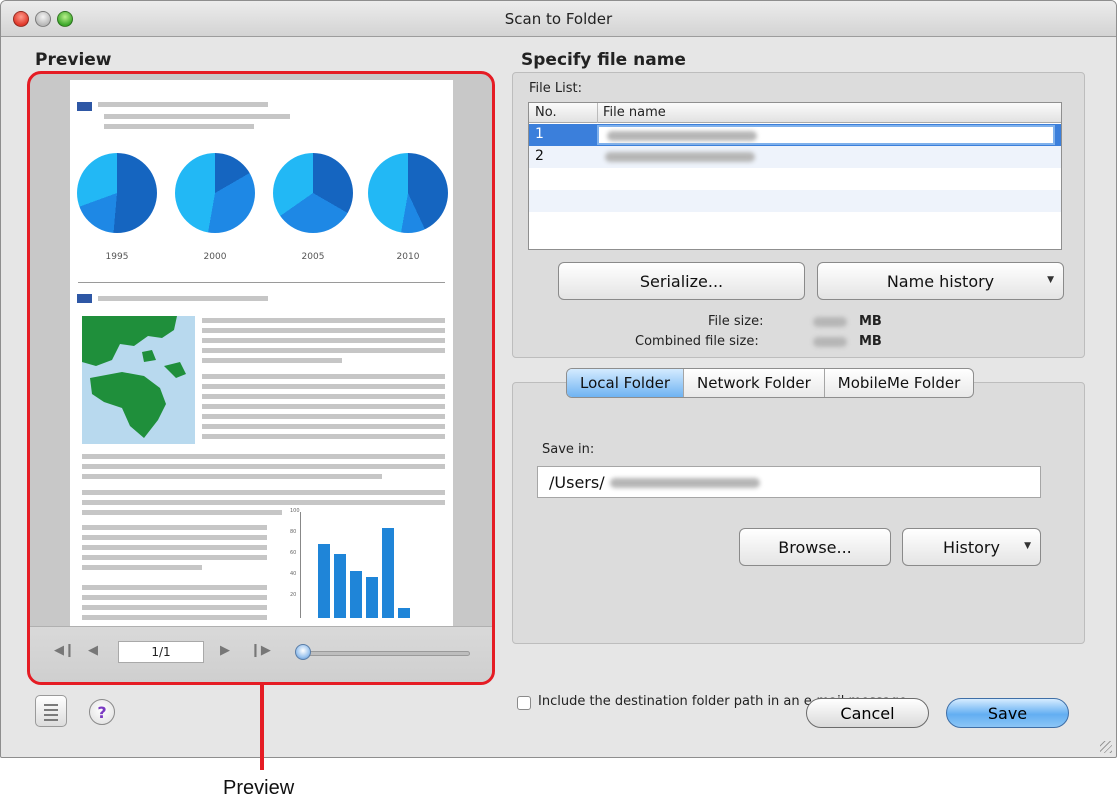 This screenshot has width=1117, height=804. What do you see at coordinates (830, 342) in the screenshot?
I see `combined-size-value` at bounding box center [830, 342].